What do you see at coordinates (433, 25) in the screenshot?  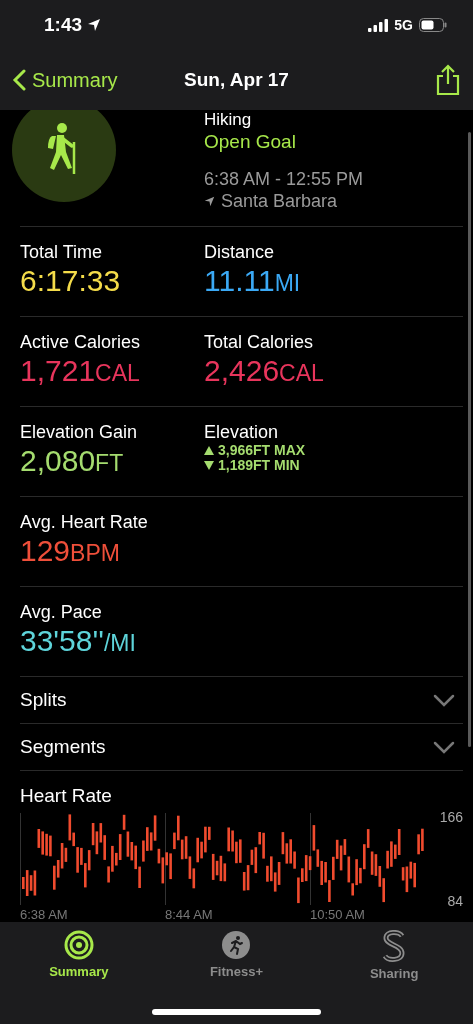 I see `battery-icon` at bounding box center [433, 25].